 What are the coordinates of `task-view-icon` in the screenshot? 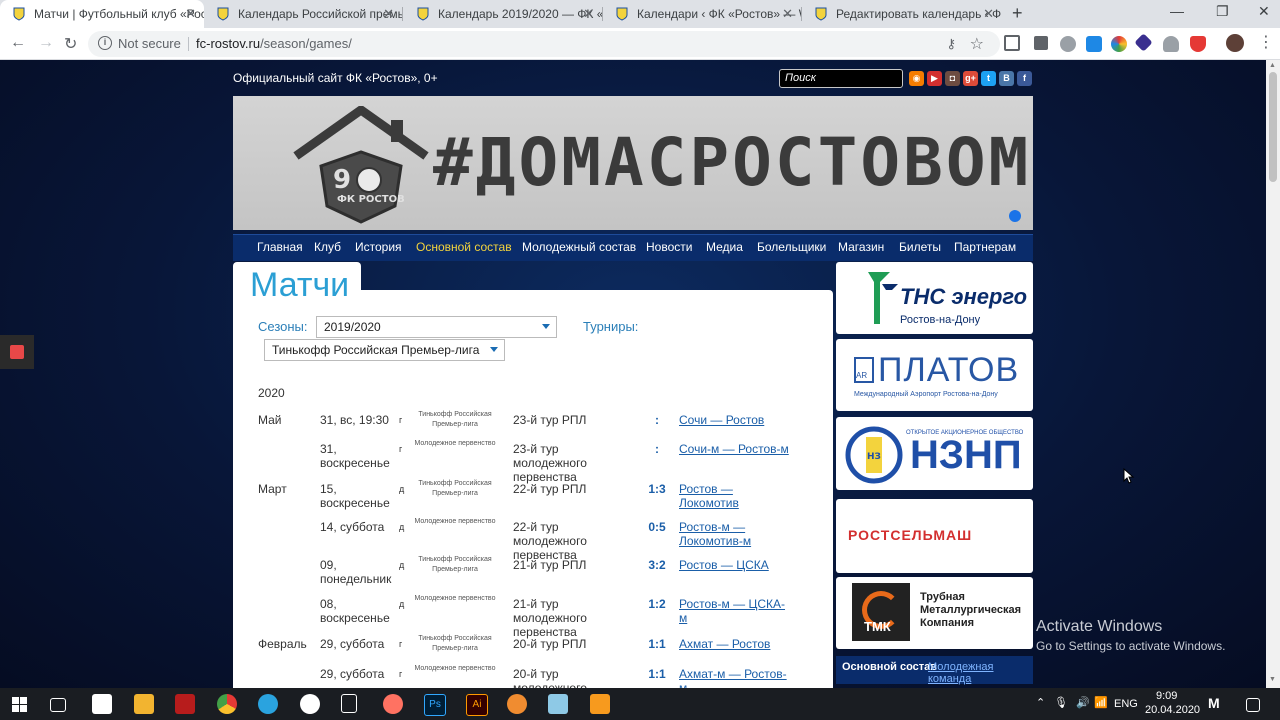 It's located at (58, 705).